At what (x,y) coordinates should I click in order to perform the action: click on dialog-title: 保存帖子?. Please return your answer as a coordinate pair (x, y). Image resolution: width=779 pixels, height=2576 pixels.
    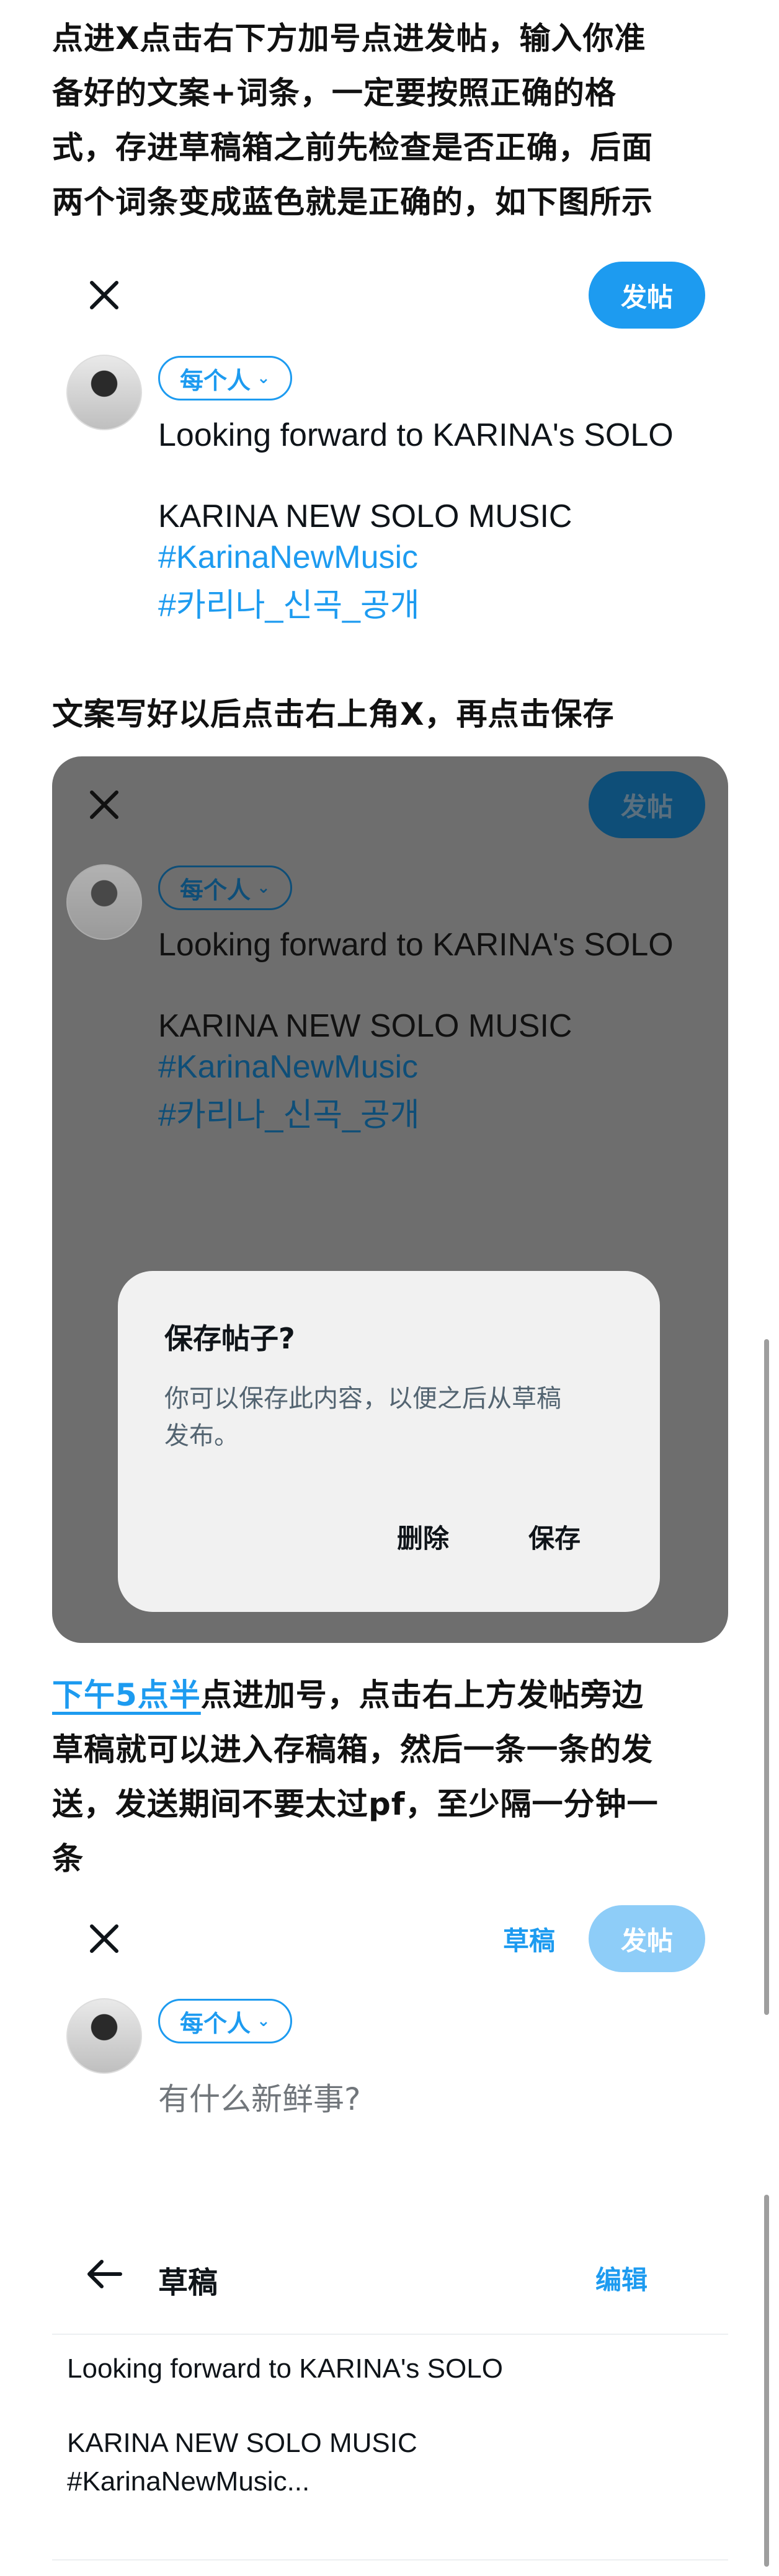
    Looking at the image, I should click on (229, 1339).